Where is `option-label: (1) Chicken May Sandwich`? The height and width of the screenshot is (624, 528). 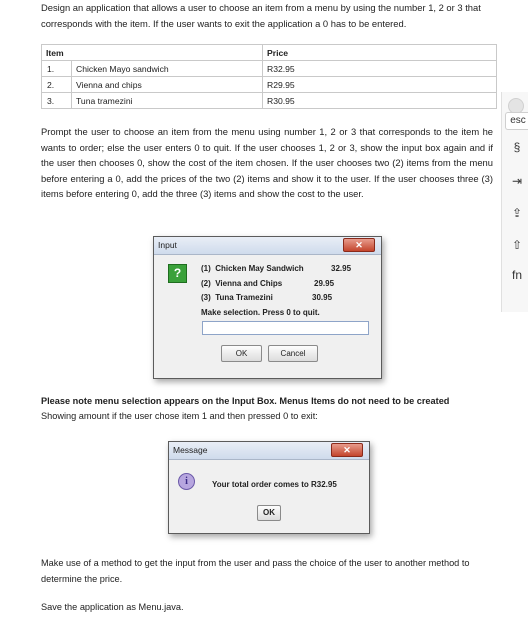 option-label: (1) Chicken May Sandwich is located at coordinates (252, 268).